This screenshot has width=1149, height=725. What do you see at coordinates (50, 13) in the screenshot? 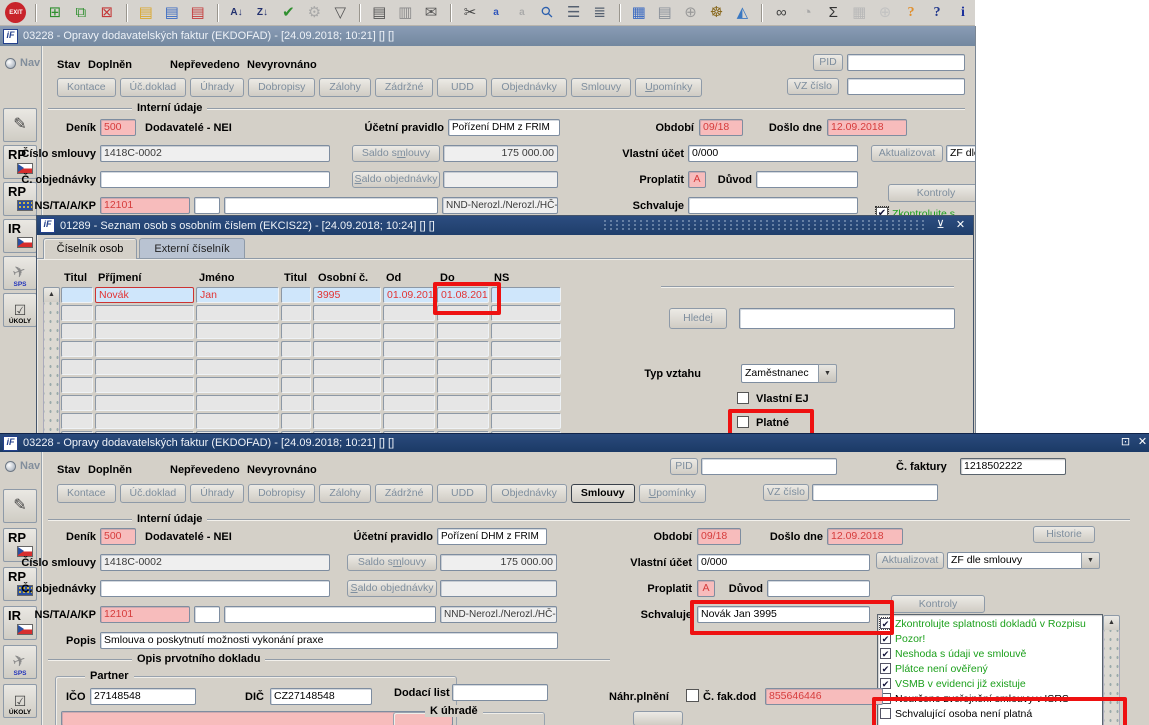
I see `insert-record-icon: ⊞` at bounding box center [50, 13].